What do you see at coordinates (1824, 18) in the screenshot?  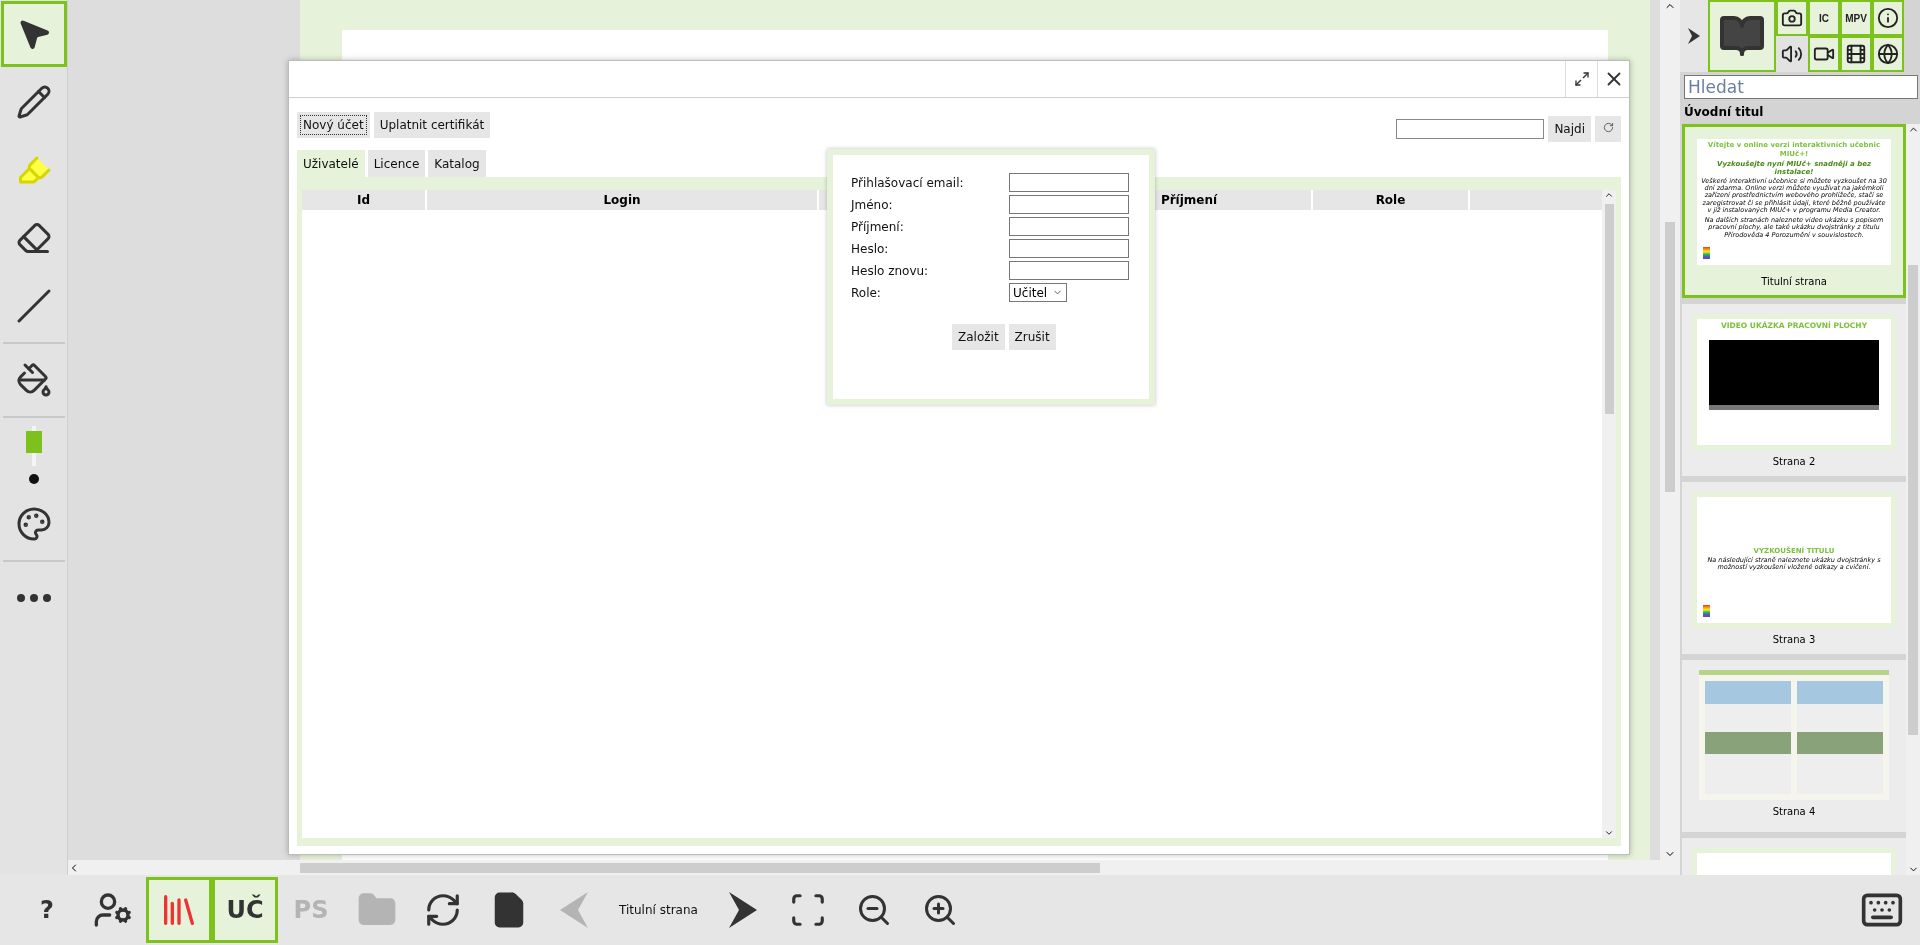 I see `media-button: IC` at bounding box center [1824, 18].